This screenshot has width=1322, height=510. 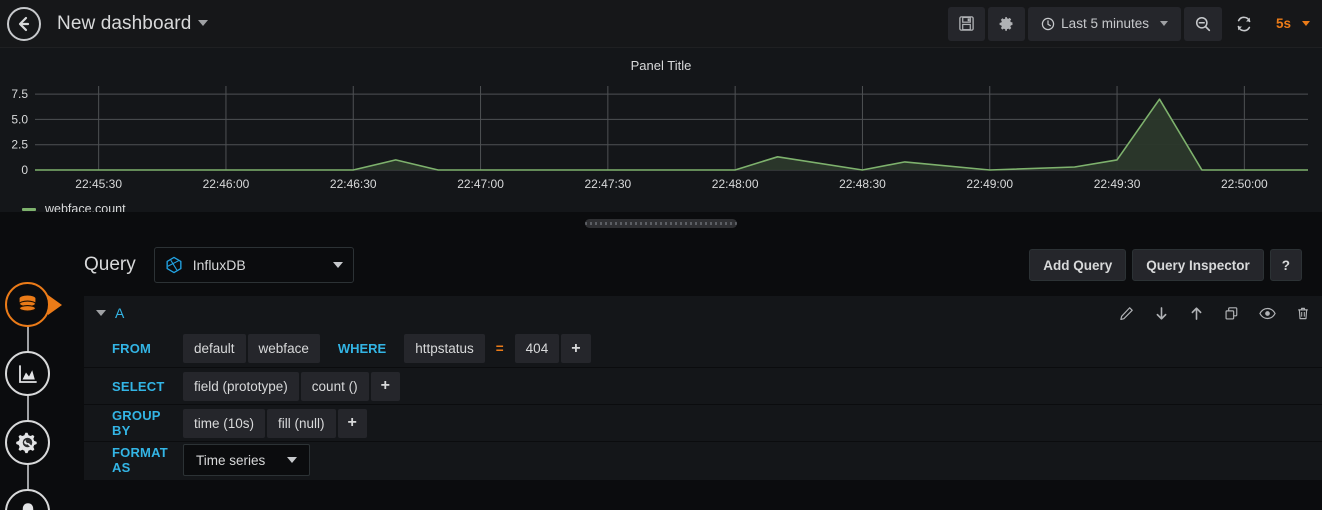 What do you see at coordinates (224, 423) in the screenshot?
I see `group-by-time-segment: time (10s)` at bounding box center [224, 423].